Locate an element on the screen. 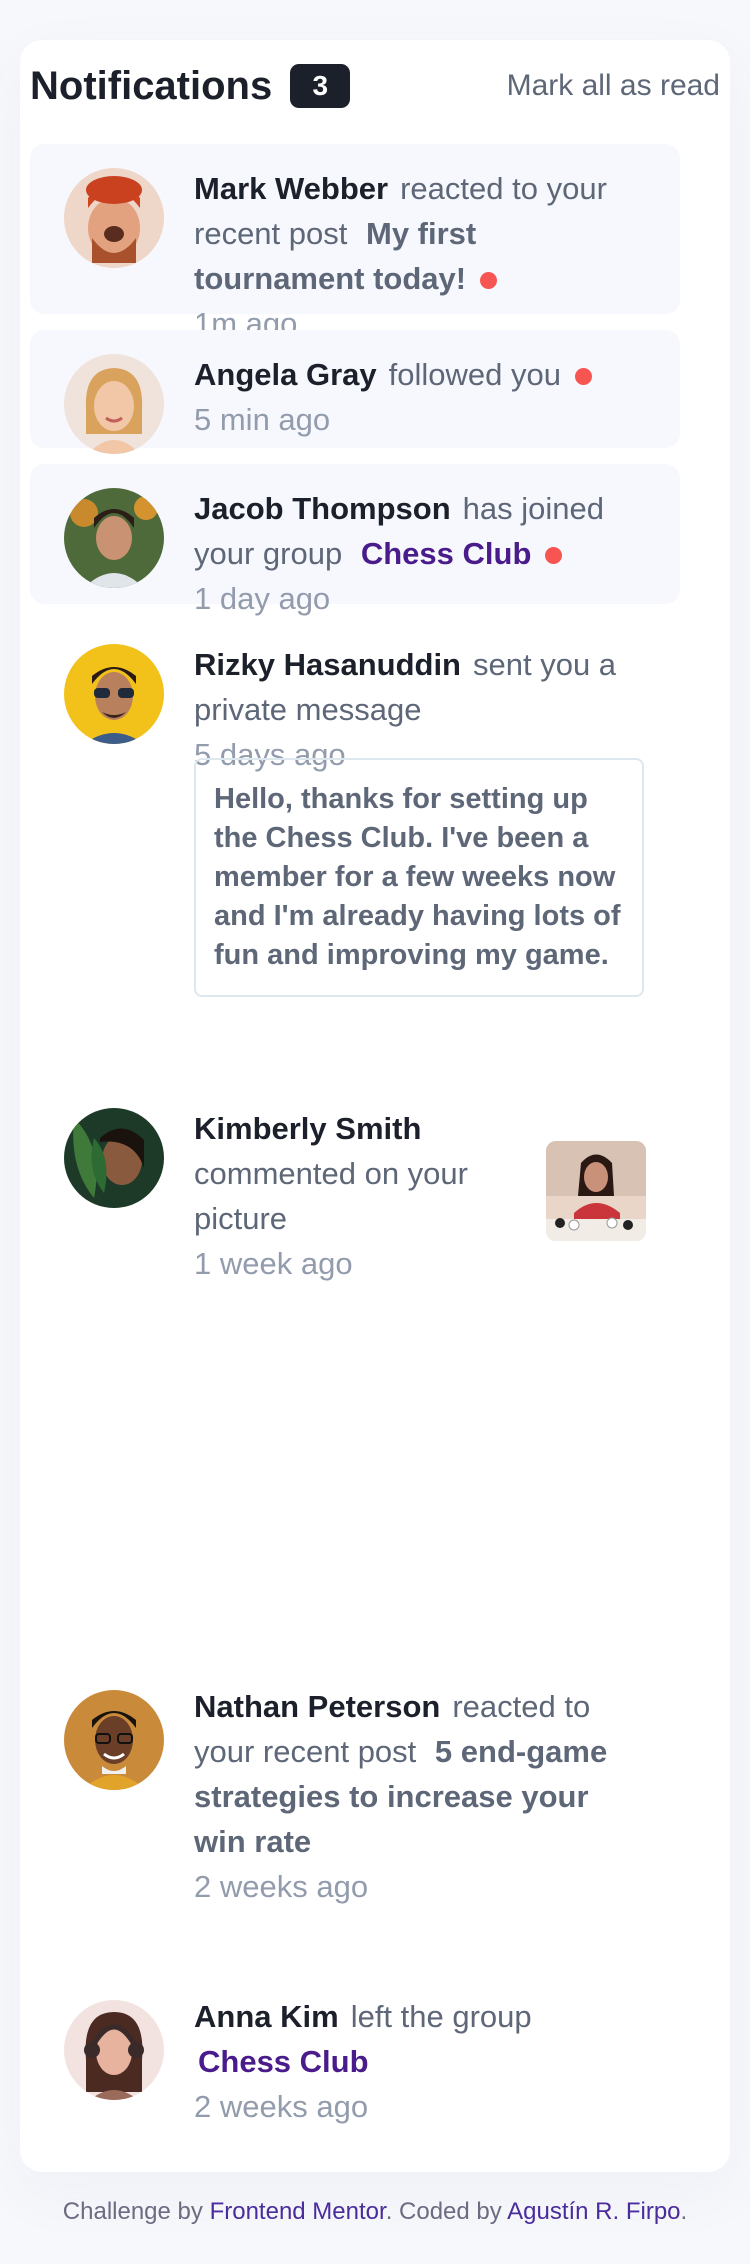 This screenshot has width=750, height=2264. user-name: Kimberly Smith is located at coordinates (307, 1128).